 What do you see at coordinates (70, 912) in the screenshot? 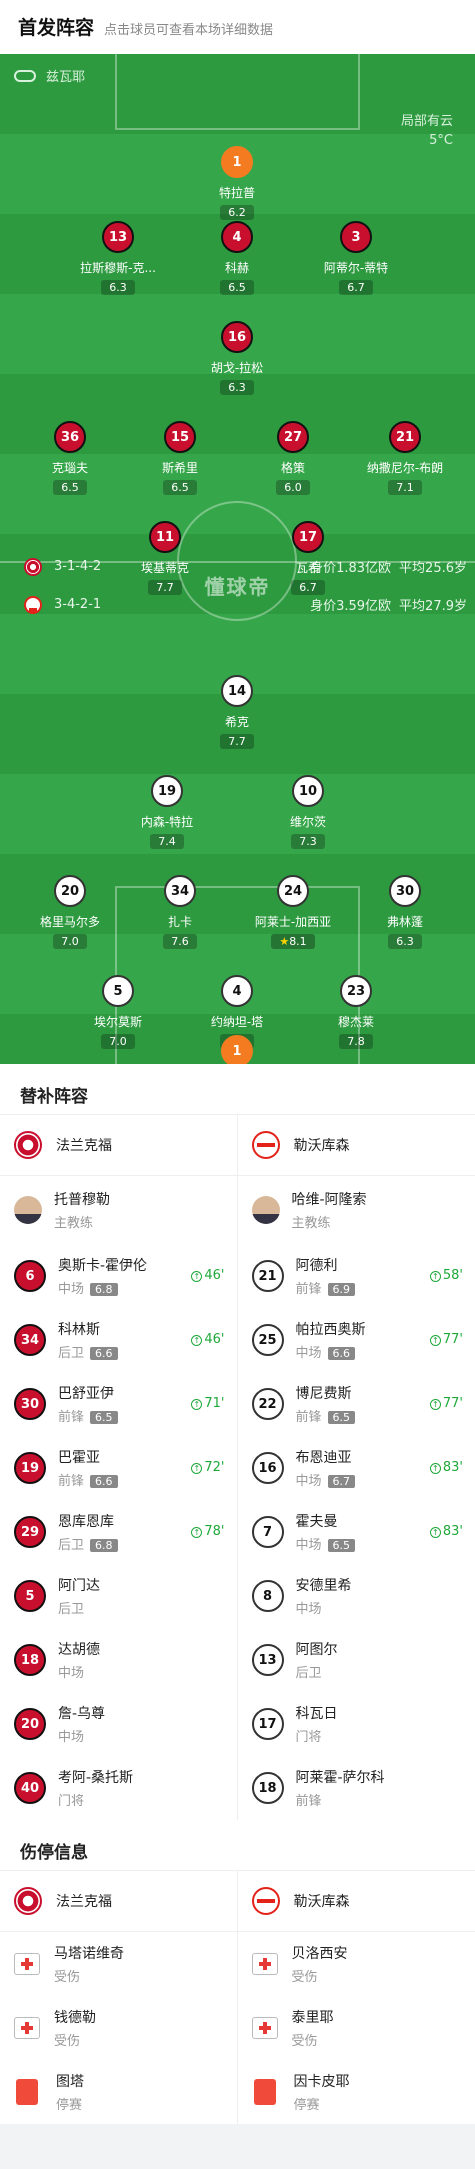
I see `pitch-player: 20 格里马尔多 7.0` at bounding box center [70, 912].